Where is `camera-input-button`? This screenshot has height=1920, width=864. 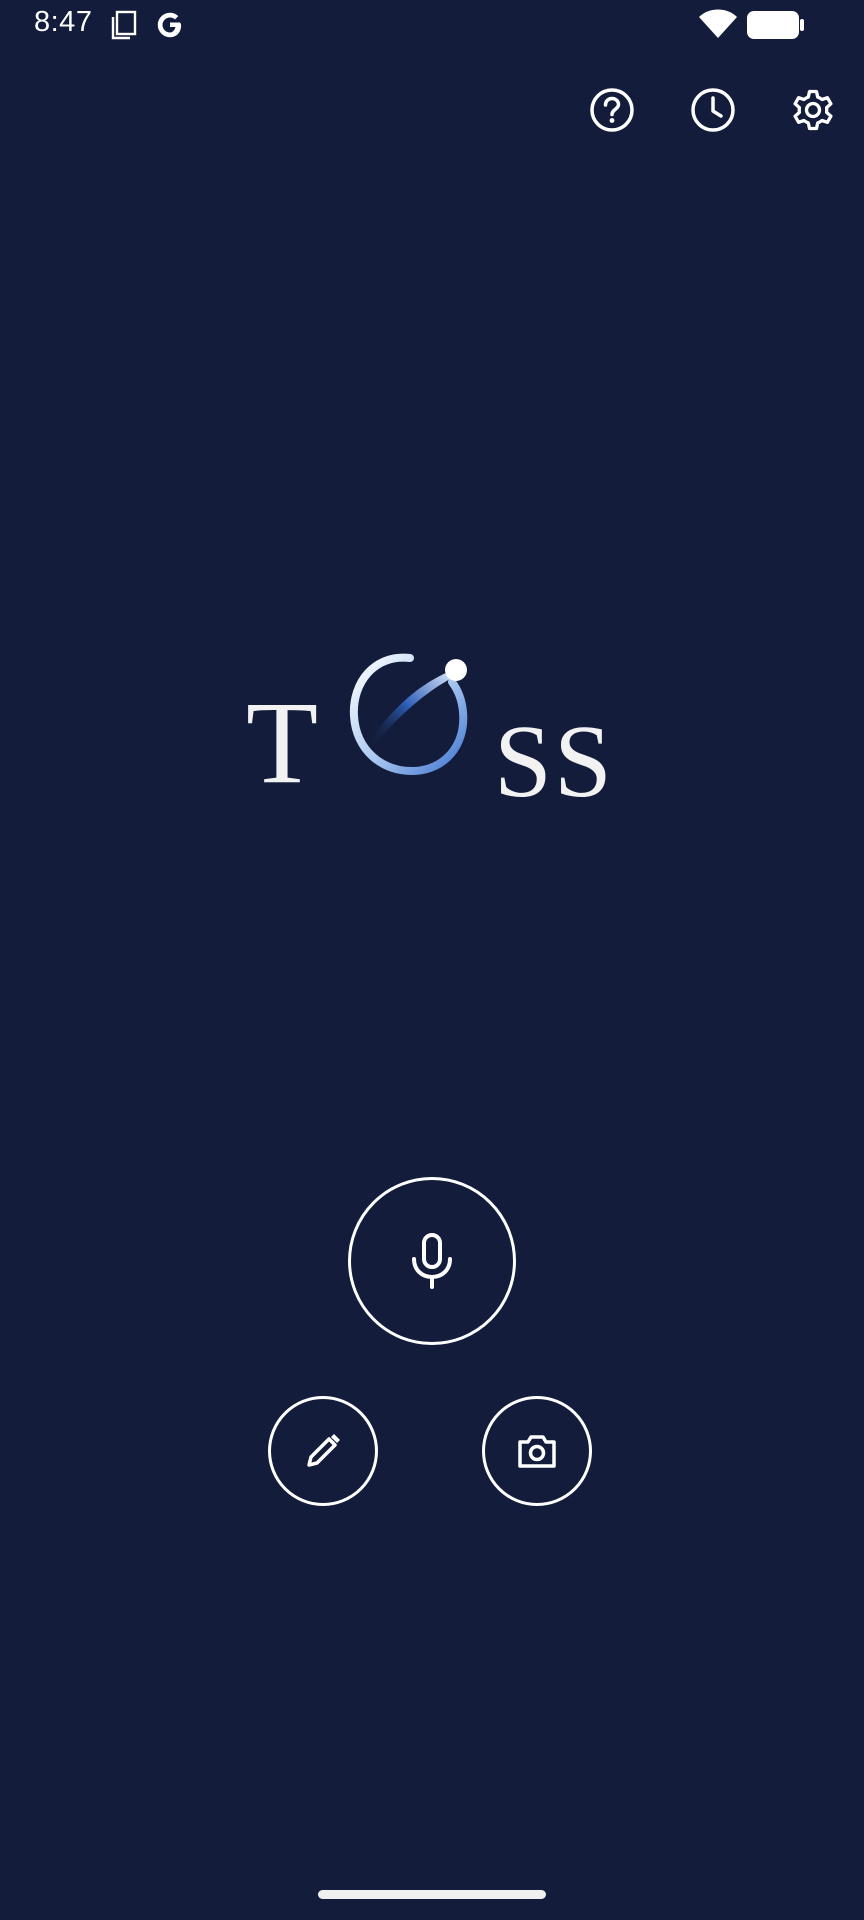
camera-input-button is located at coordinates (537, 1451).